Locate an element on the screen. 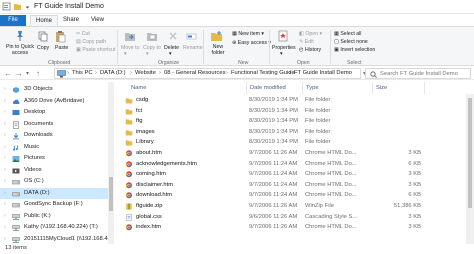  nav-item-label: A360 Drive (AvBridave) is located at coordinates (54, 100).